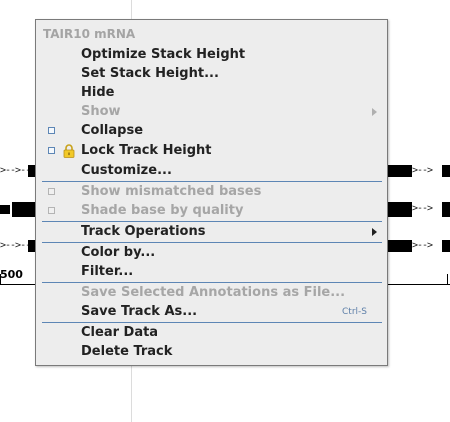 The height and width of the screenshot is (422, 450). Describe the element at coordinates (211, 333) in the screenshot. I see `menu-item-clear-data: Clear Data` at that location.